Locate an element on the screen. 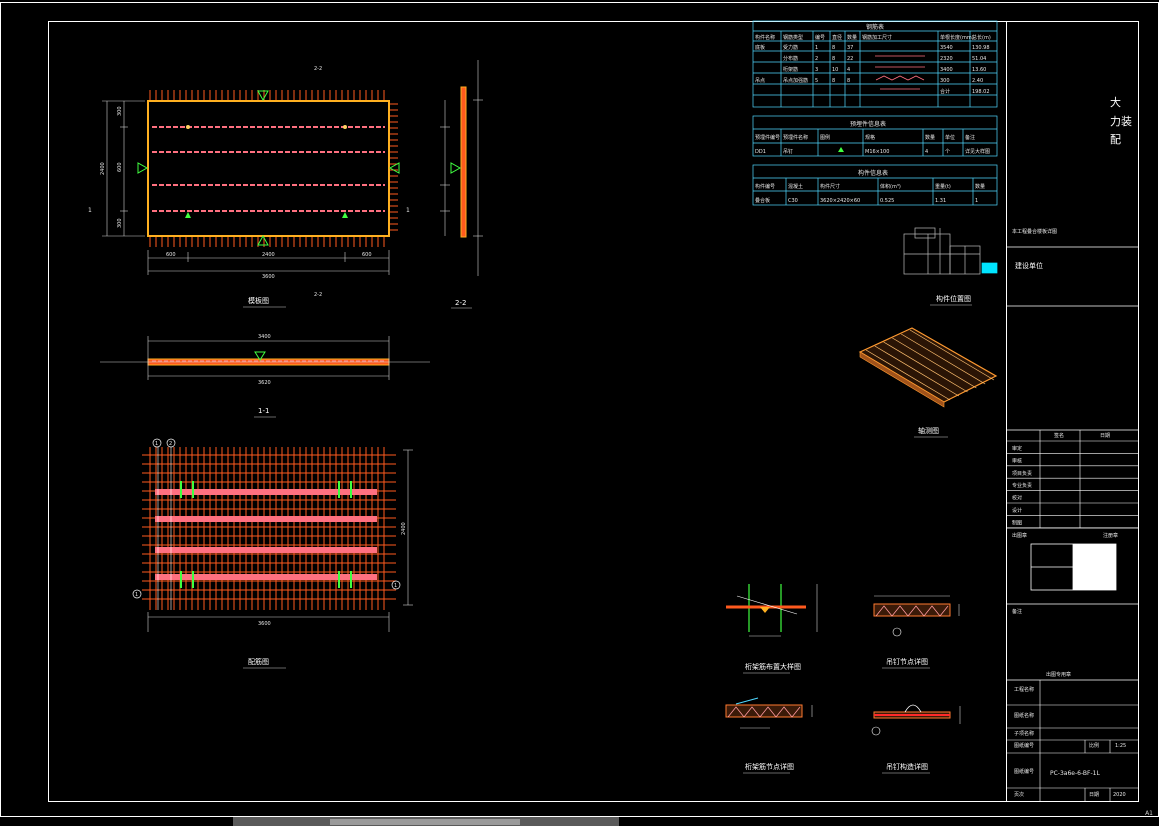  section-tag: 2-2 is located at coordinates (318, 69).